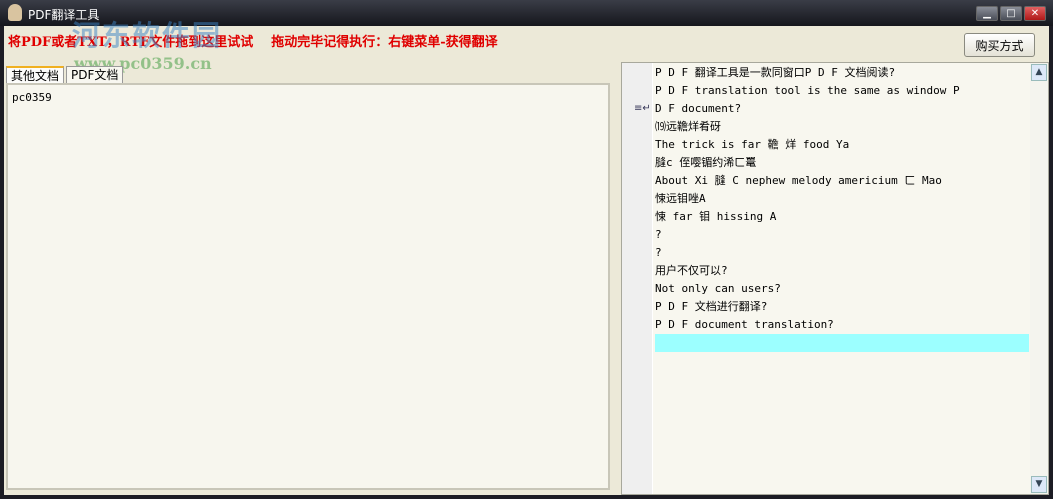  What do you see at coordinates (999, 45) in the screenshot?
I see `buy-button: 购买方式` at bounding box center [999, 45].